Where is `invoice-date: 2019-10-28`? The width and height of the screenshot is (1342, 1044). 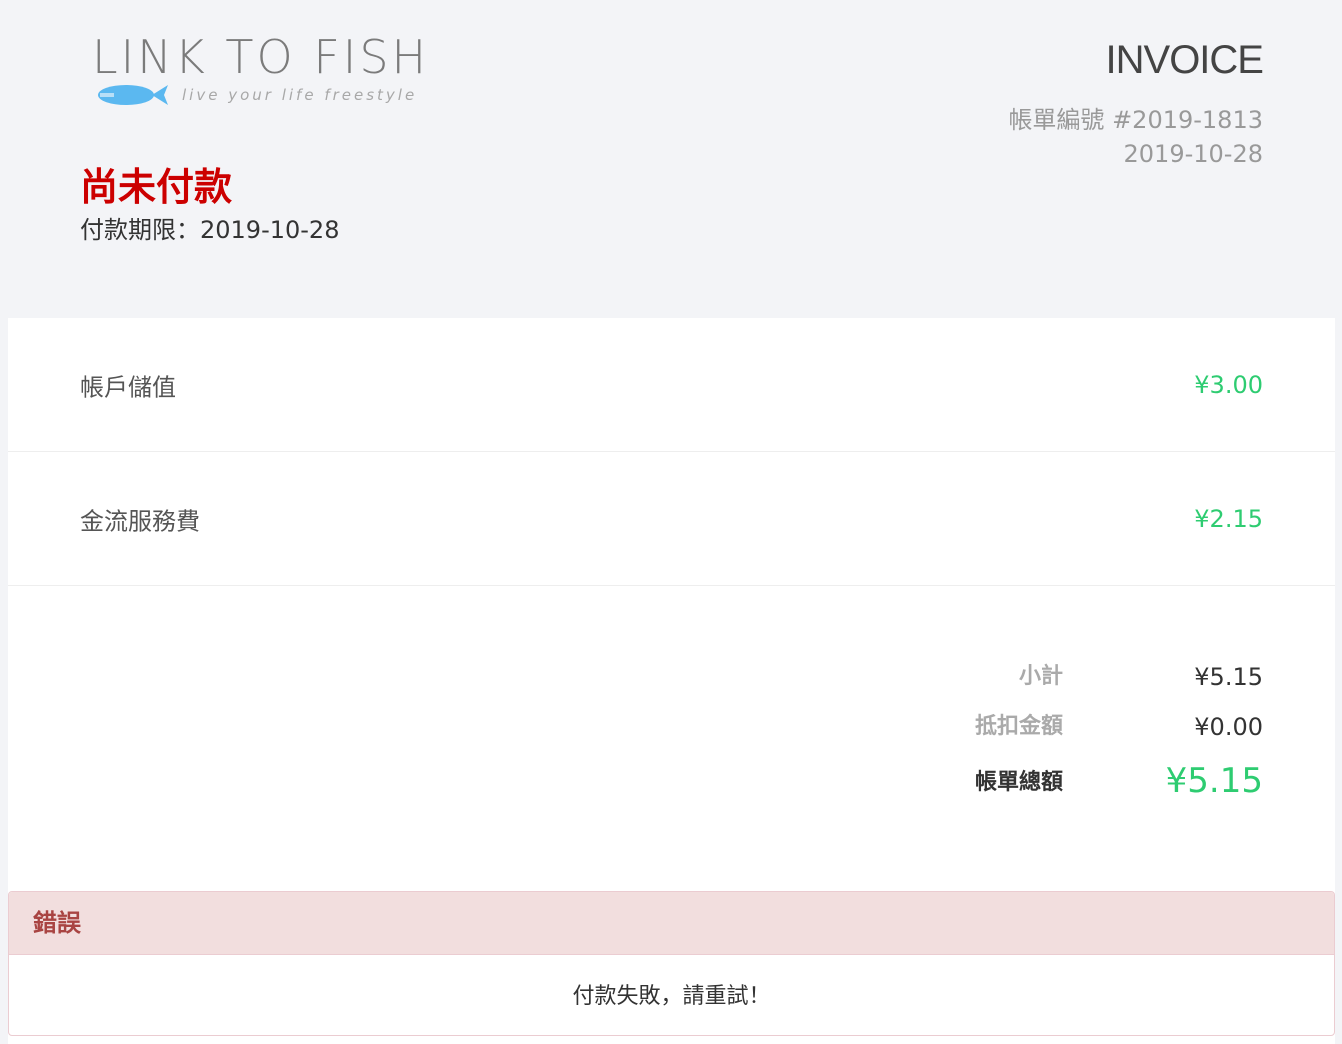
invoice-date: 2019-10-28 is located at coordinates (1193, 154).